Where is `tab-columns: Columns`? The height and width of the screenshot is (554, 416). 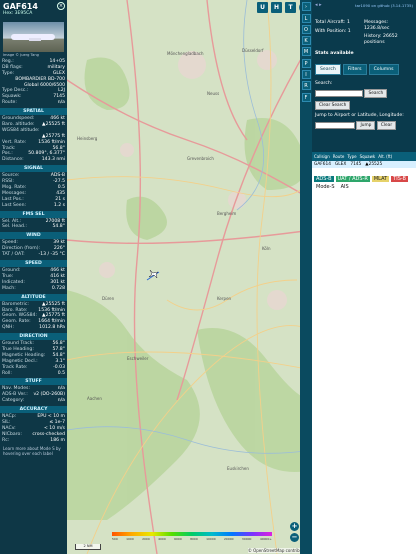 tab-columns: Columns is located at coordinates (383, 69).